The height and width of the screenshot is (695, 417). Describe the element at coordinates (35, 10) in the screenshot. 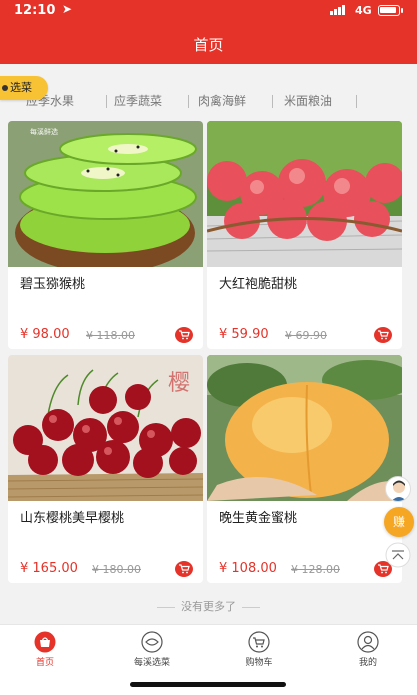

I see `status-time: 12:10` at that location.